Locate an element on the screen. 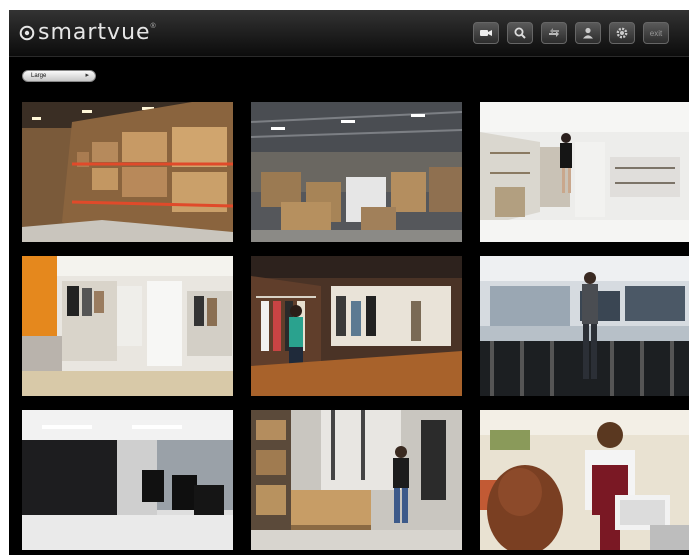  exit-button: exit is located at coordinates (656, 33).